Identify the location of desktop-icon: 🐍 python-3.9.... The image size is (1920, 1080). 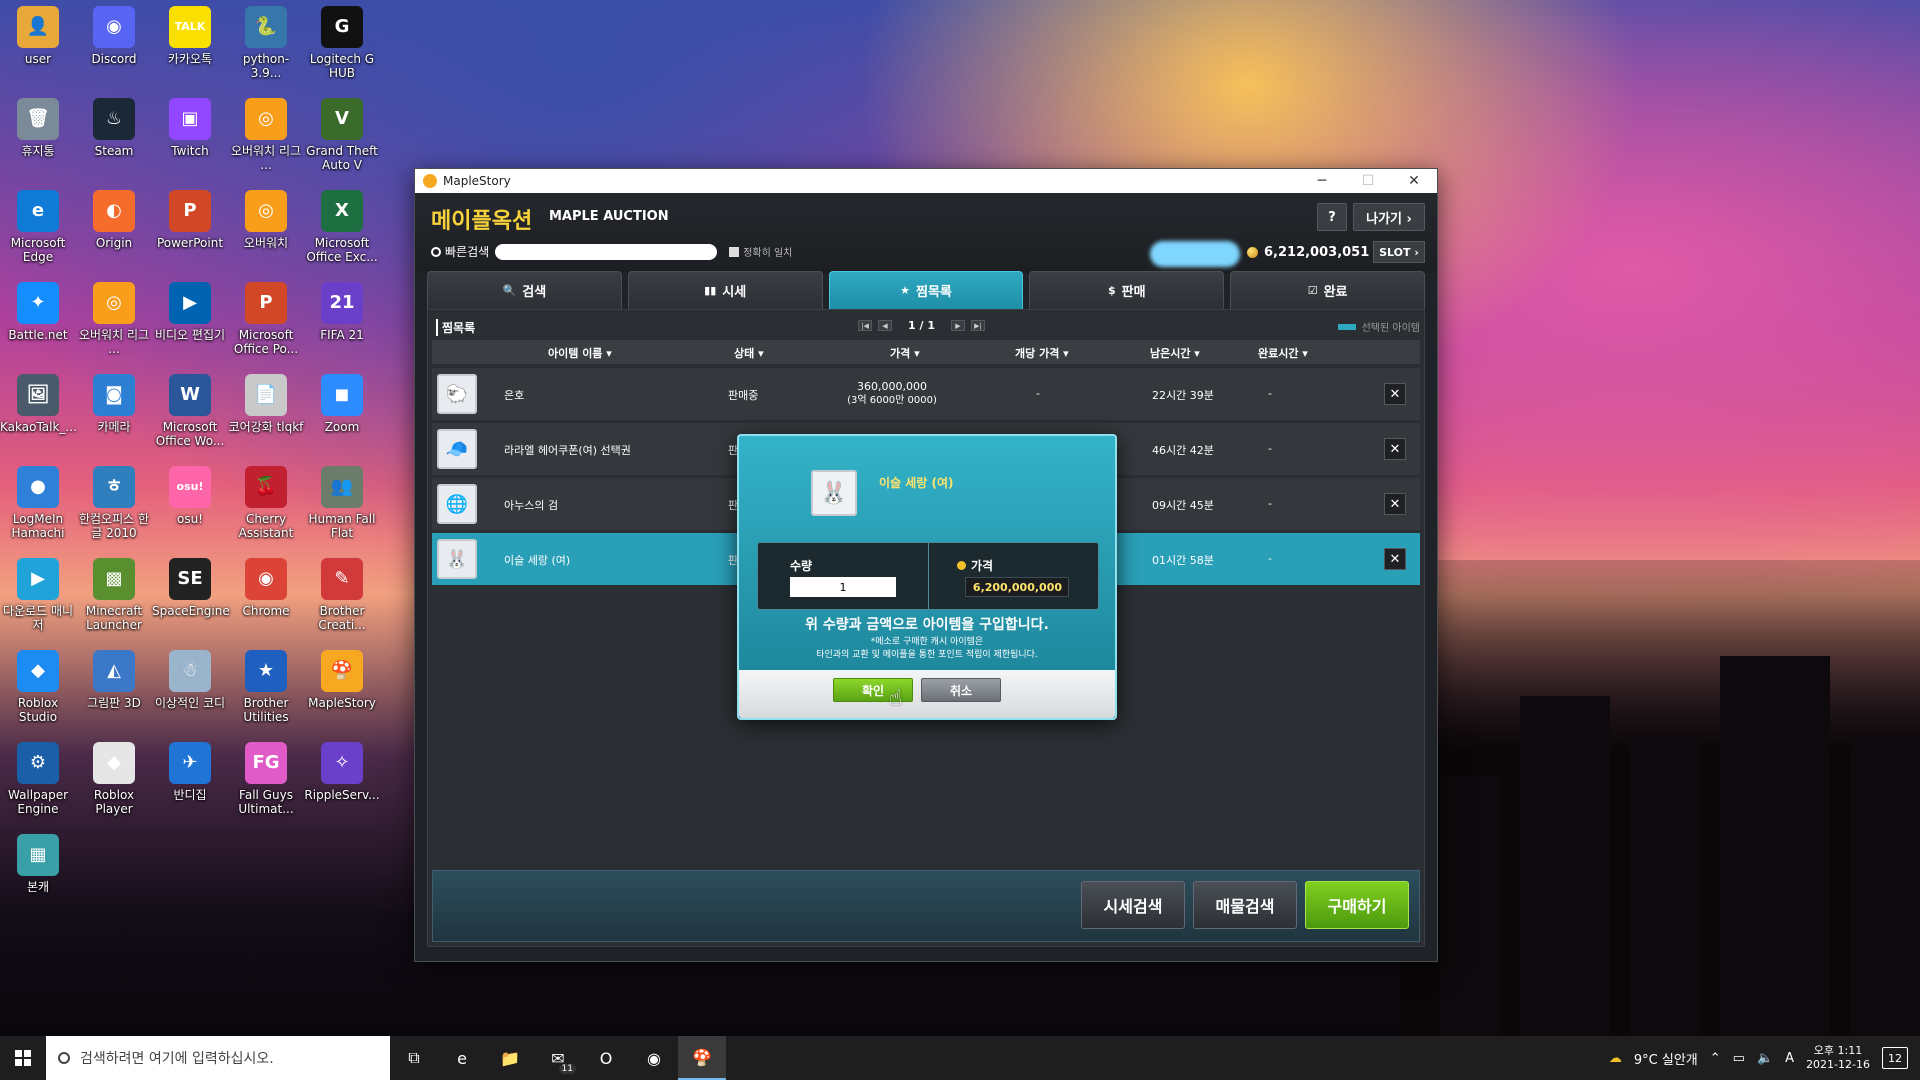
(266, 43).